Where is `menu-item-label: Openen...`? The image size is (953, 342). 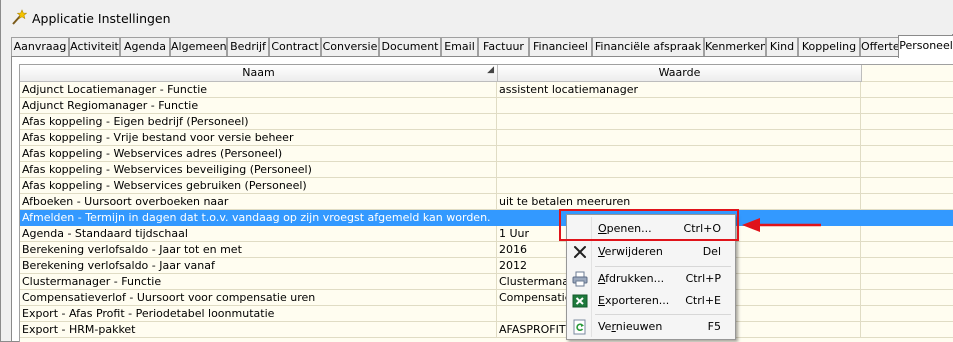 menu-item-label: Openen... is located at coordinates (625, 228).